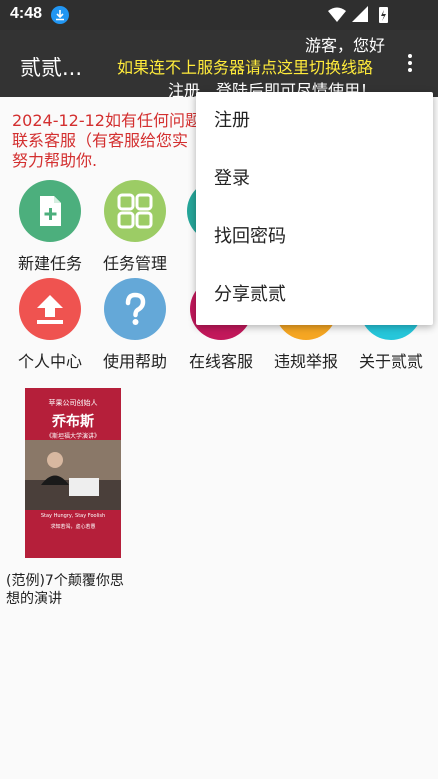 This screenshot has width=438, height=779. What do you see at coordinates (337, 14) in the screenshot?
I see `wifi-icon` at bounding box center [337, 14].